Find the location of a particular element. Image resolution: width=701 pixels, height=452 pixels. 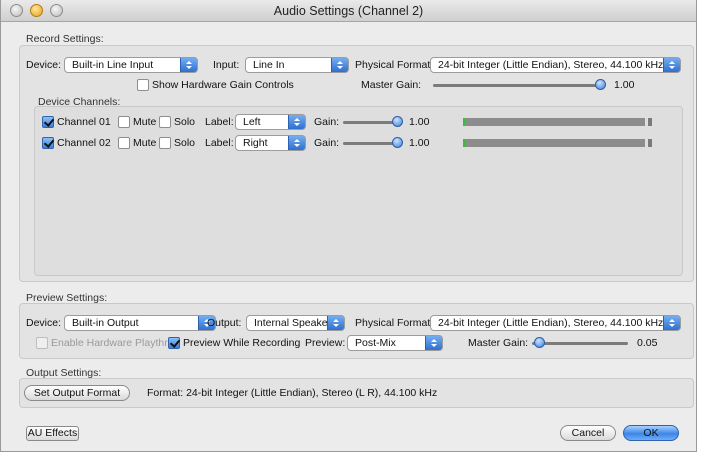

au-effects-button: AU Effects is located at coordinates (52, 433).